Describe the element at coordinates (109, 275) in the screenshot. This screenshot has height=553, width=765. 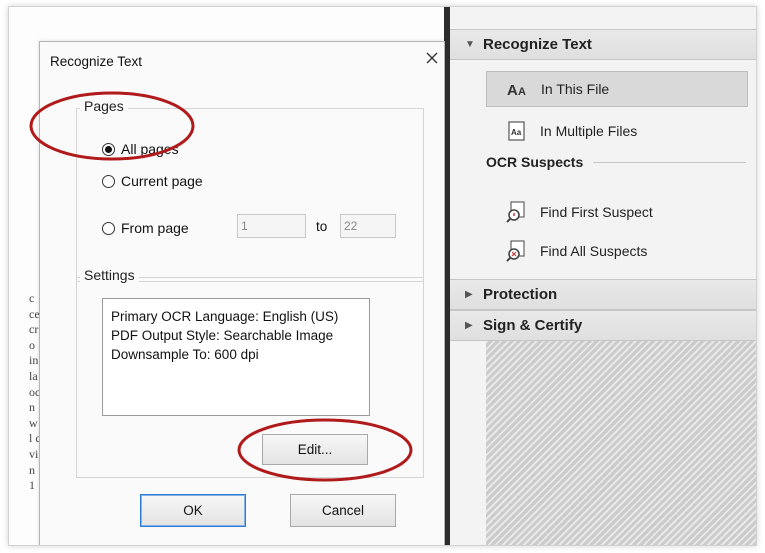
I see `settings-group-label: Settings` at that location.